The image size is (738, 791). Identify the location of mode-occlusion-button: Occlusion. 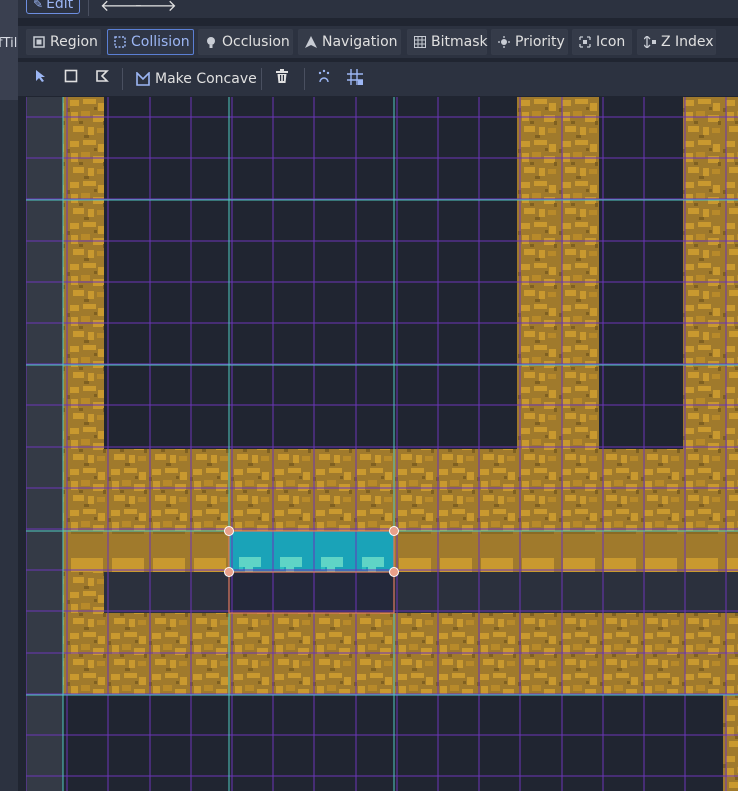
(245, 42).